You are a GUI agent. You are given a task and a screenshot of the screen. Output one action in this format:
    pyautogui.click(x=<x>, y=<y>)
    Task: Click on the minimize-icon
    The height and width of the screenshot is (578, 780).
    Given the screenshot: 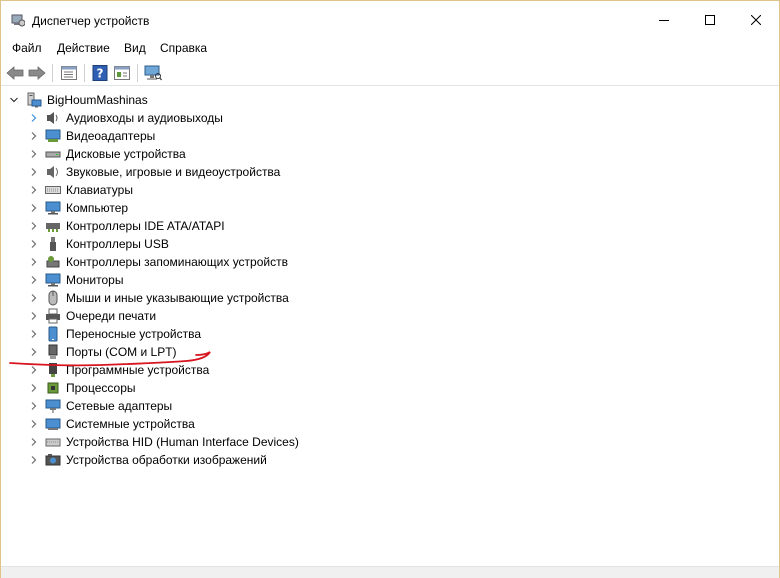 What is the action you would take?
    pyautogui.click(x=664, y=20)
    